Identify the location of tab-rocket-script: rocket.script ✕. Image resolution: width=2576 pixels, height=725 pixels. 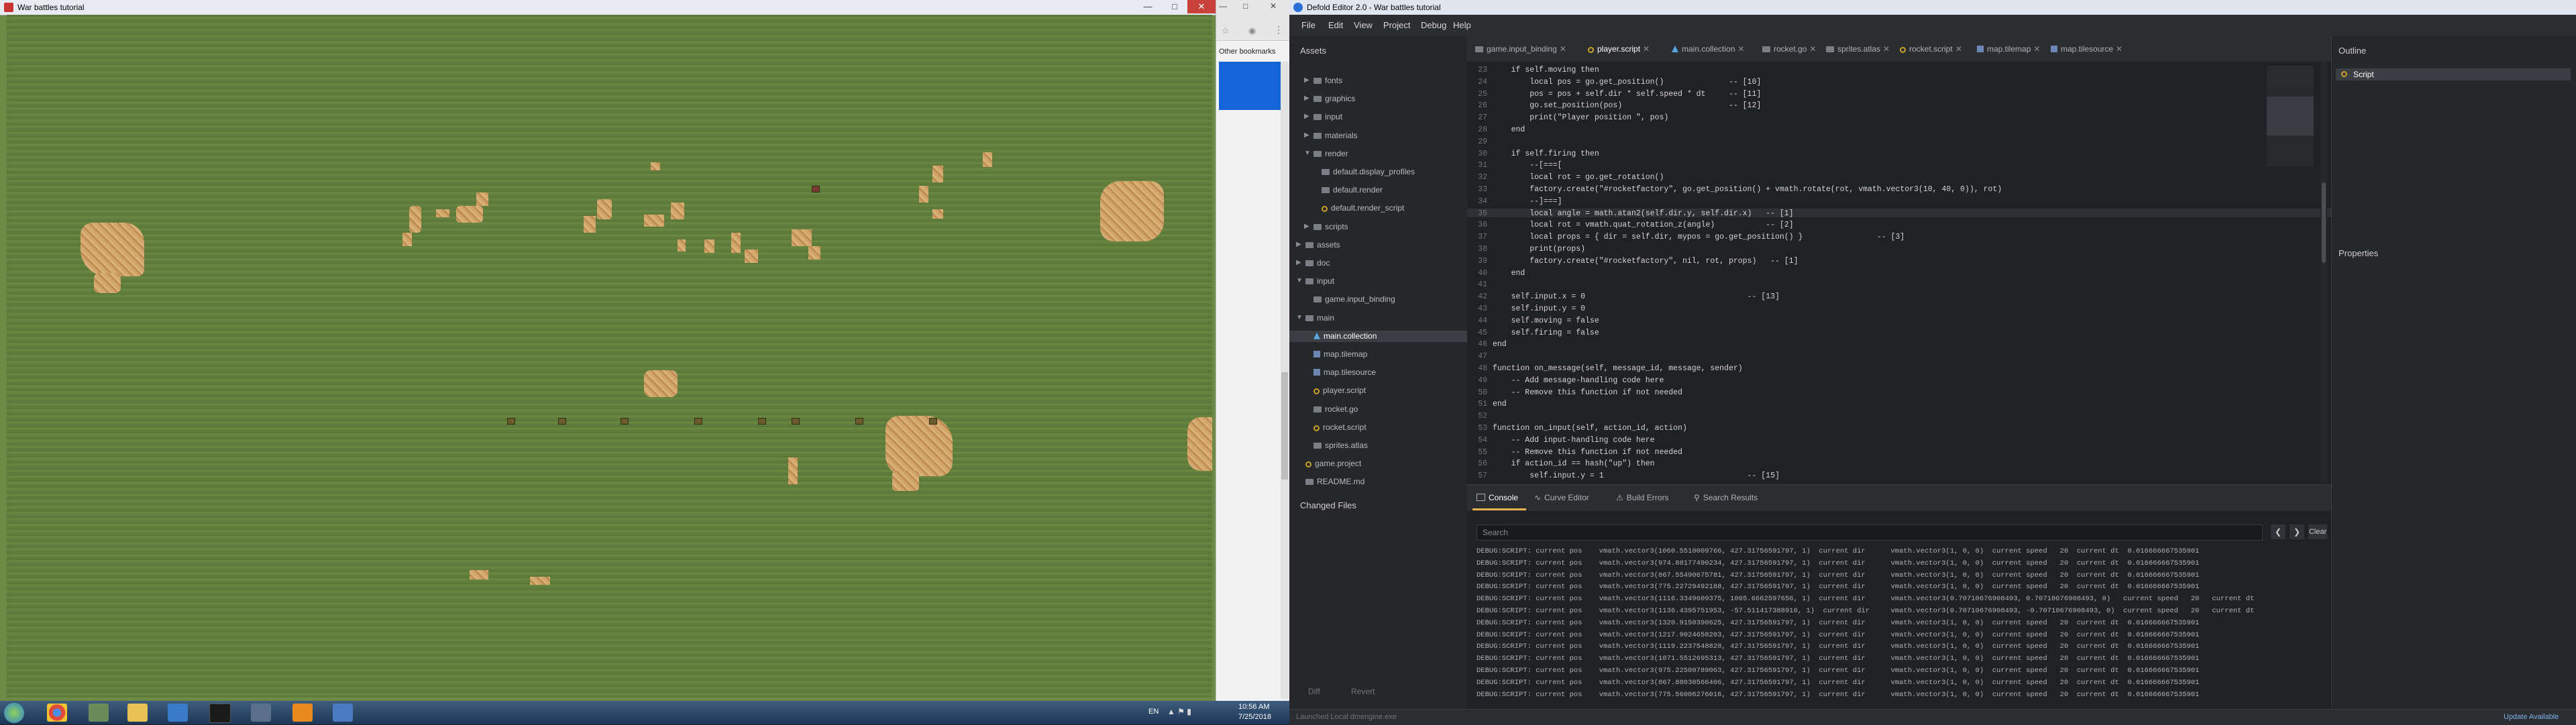
(1931, 49).